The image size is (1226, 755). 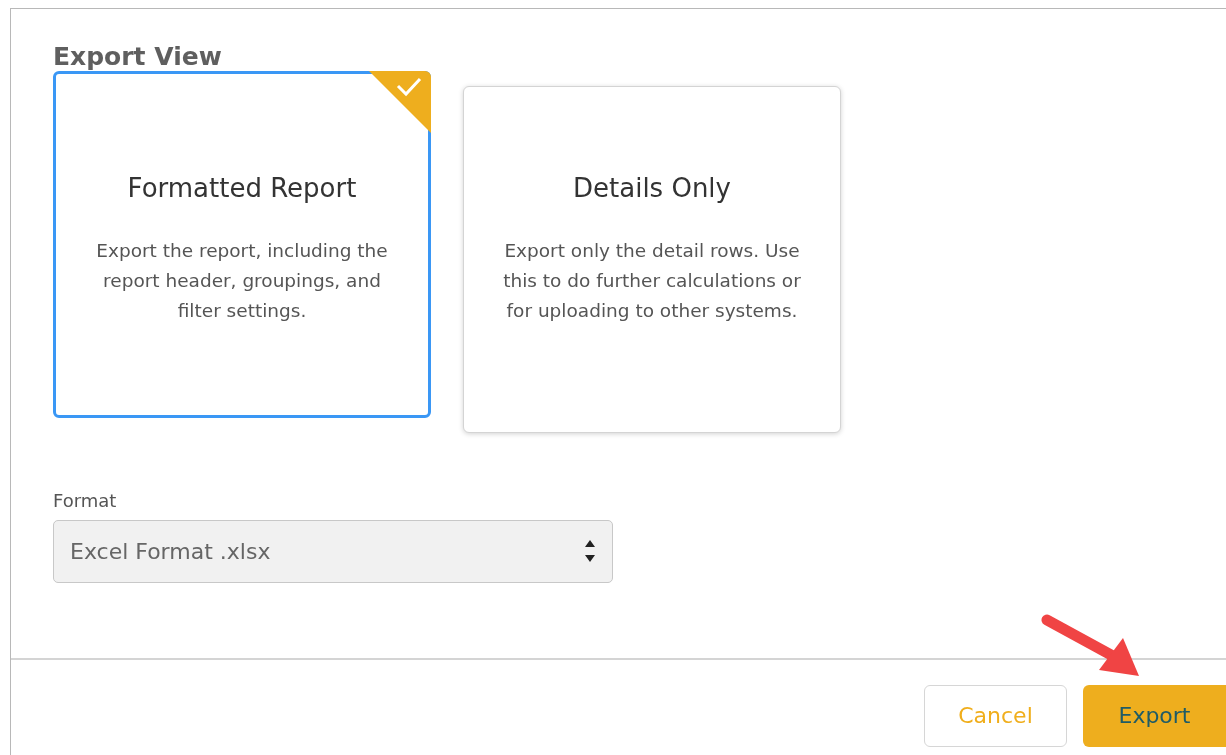 What do you see at coordinates (1154, 715) in the screenshot?
I see `export-button: Export` at bounding box center [1154, 715].